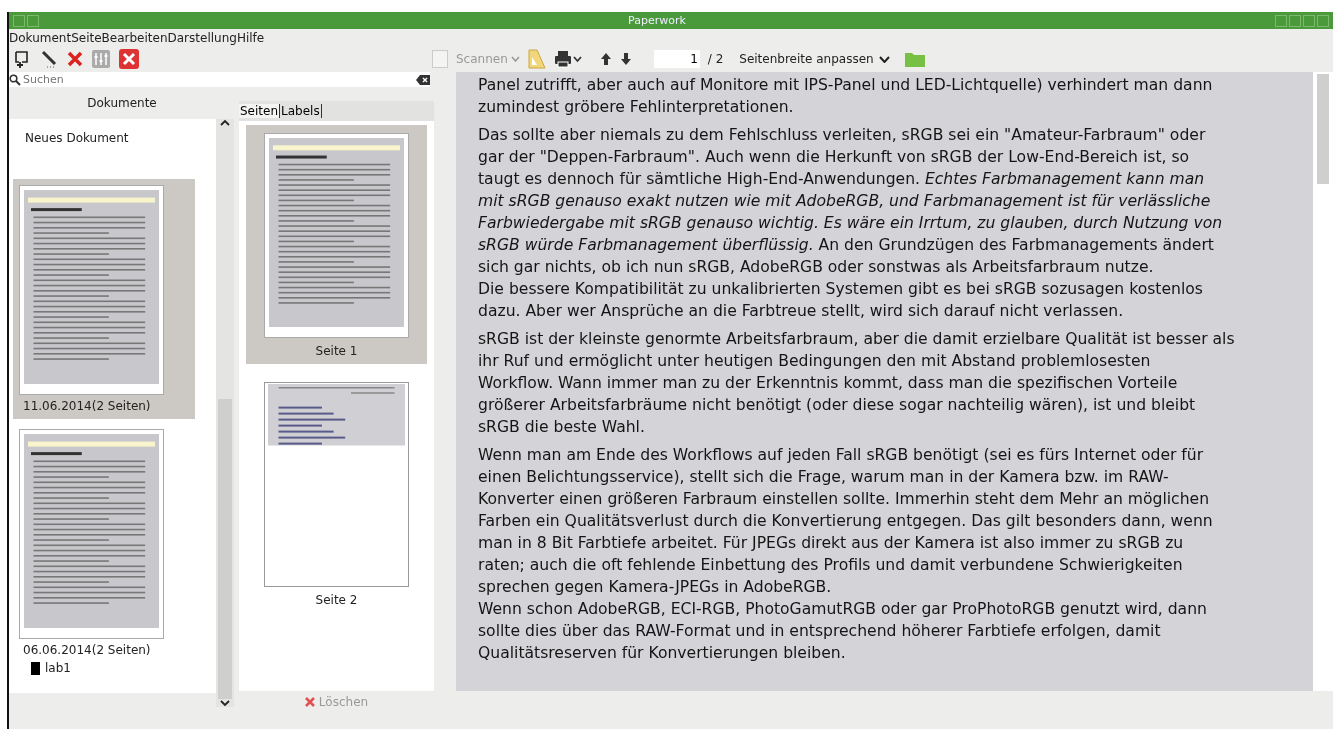  Describe the element at coordinates (857, 339) in the screenshot. I see `text-line: sRGB ist der kleinste genormte Arbeitsfarbraum, aber die damit erzielbare Qualität ist besser als` at that location.